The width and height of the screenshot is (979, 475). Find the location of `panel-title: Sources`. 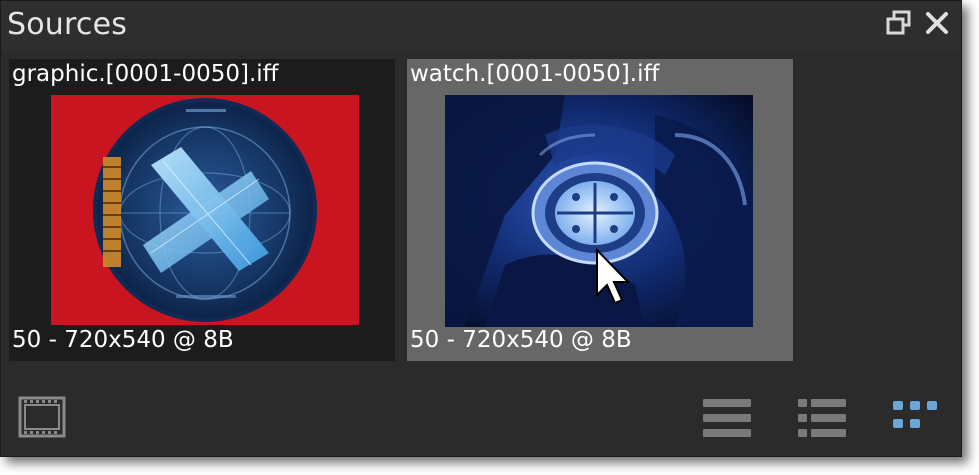

panel-title: Sources is located at coordinates (67, 24).